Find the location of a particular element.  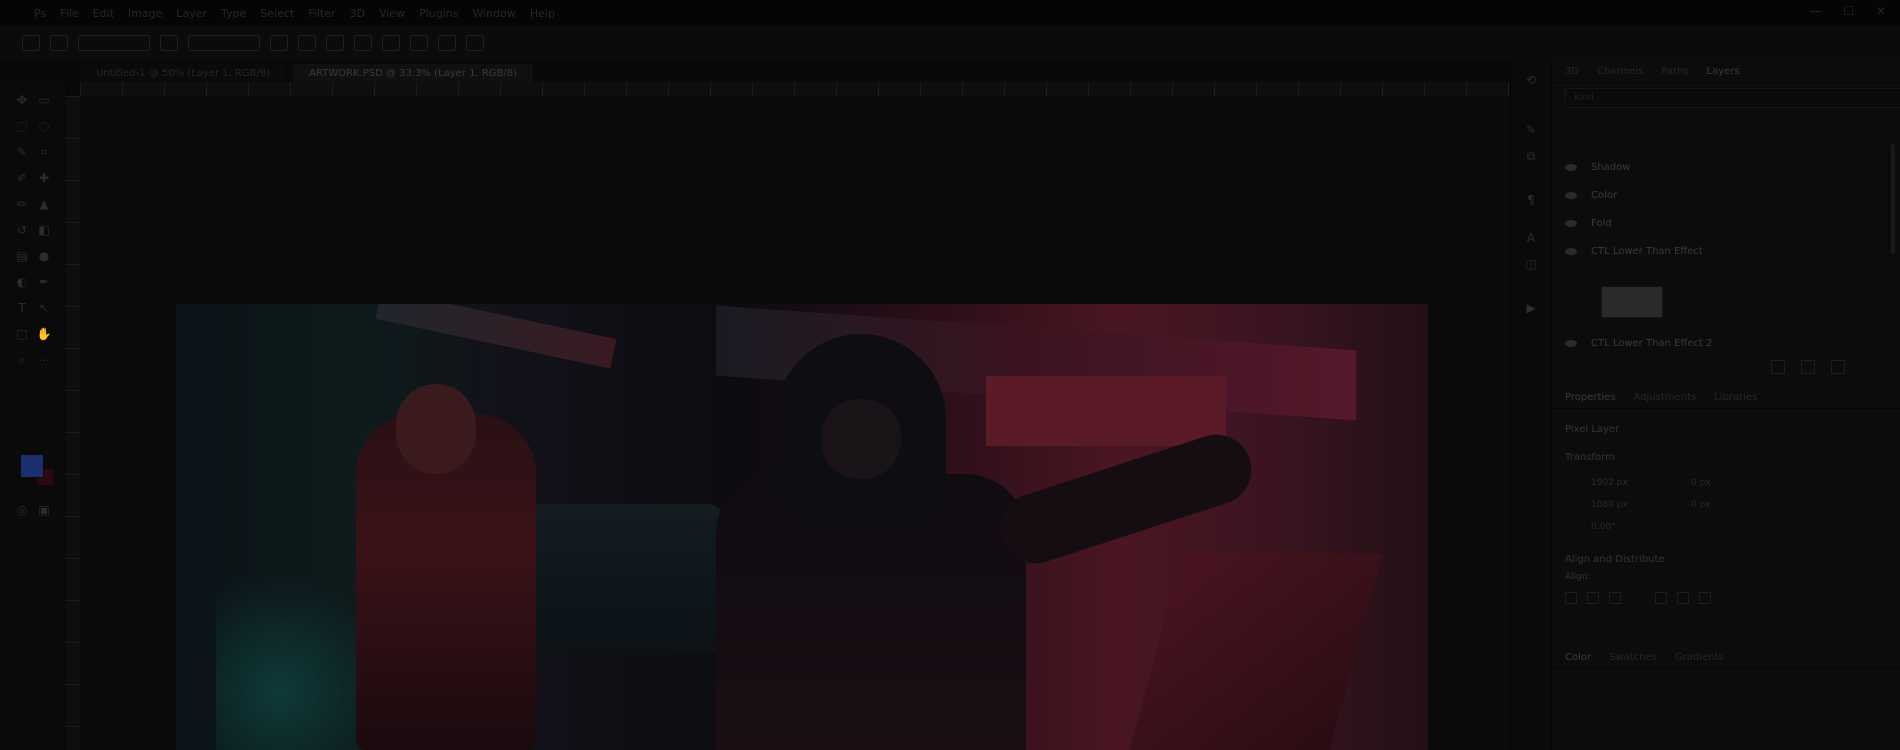

layer-row: CTL Lower Than Effect 2 is located at coordinates (1725, 343).